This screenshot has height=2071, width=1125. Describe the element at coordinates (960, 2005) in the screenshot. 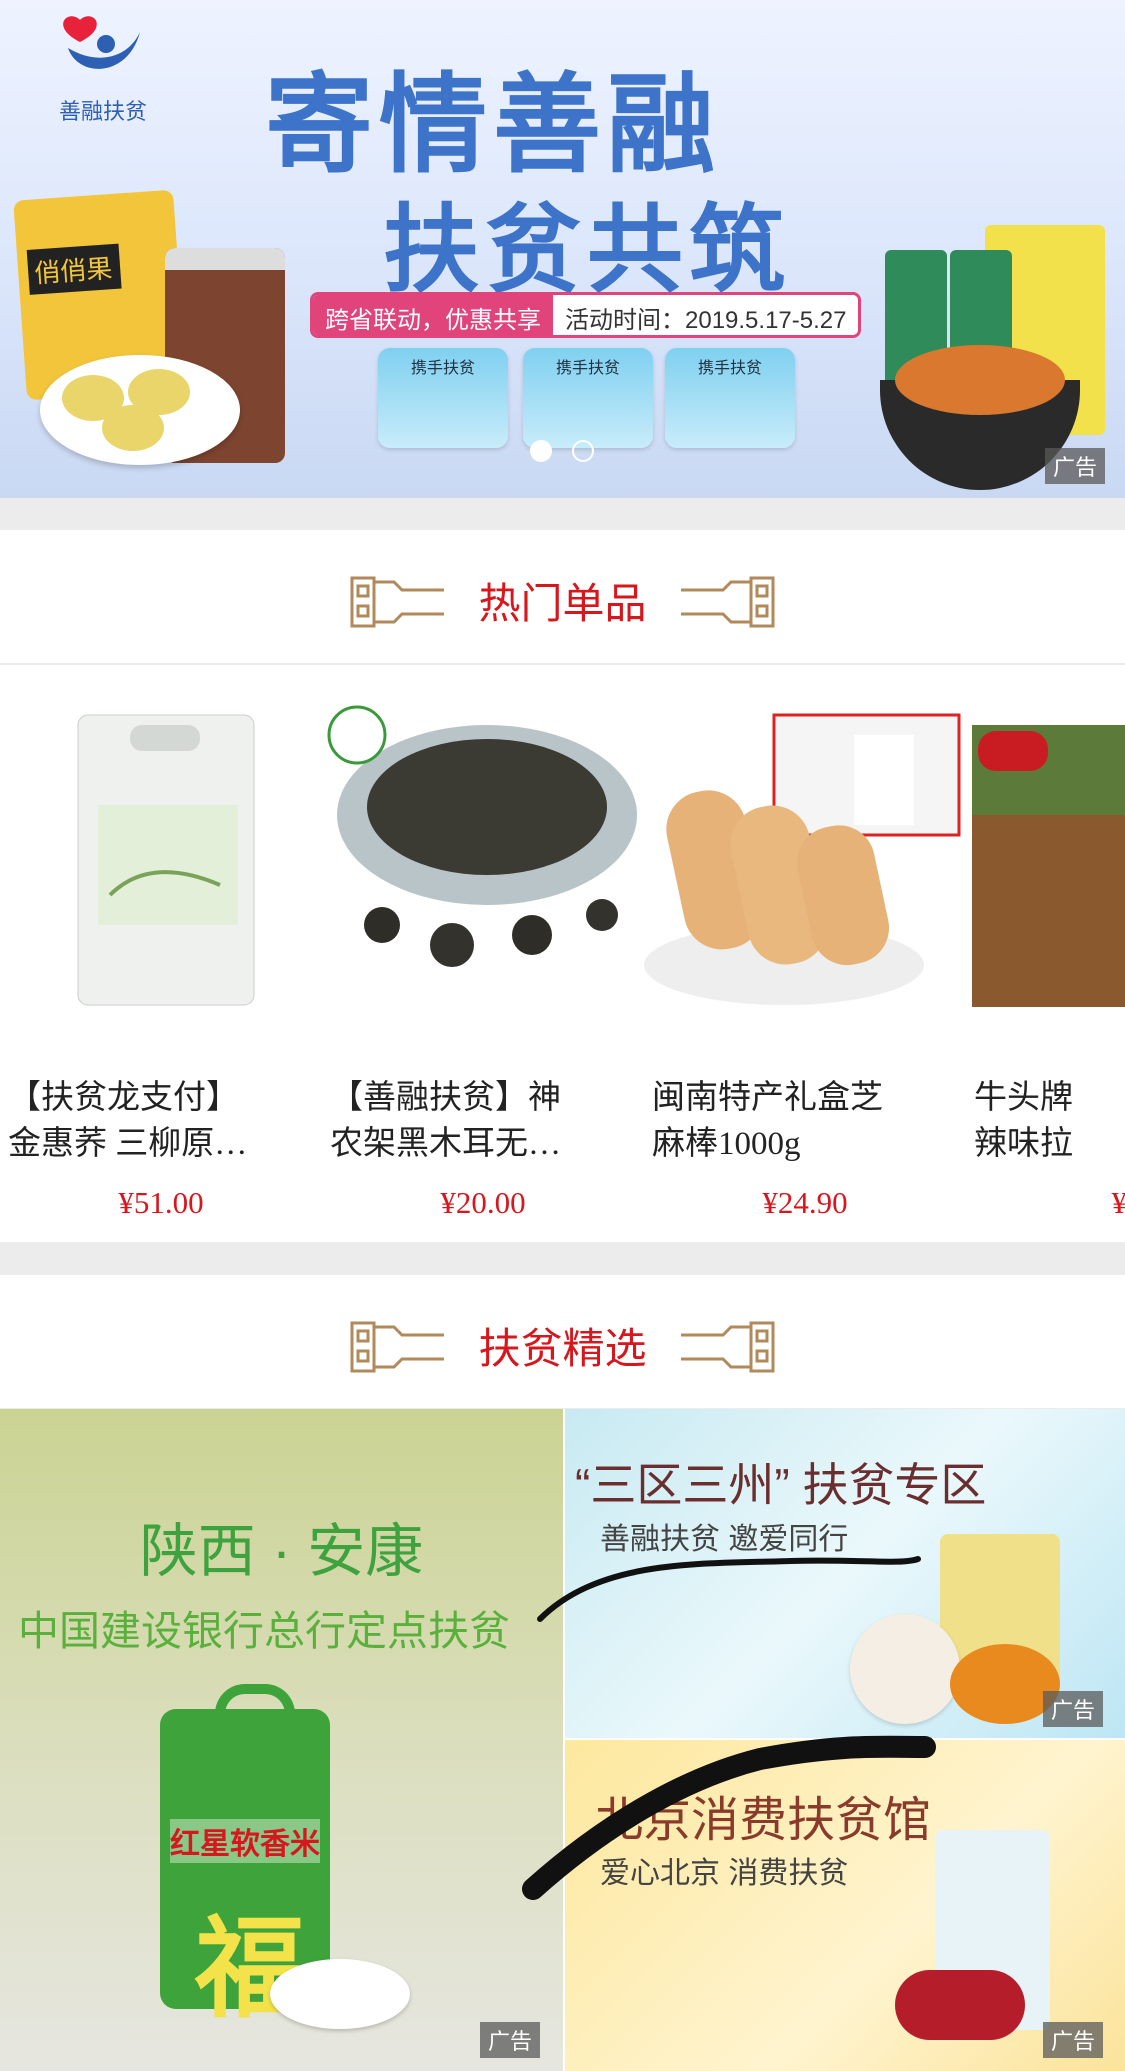

I see `red-dates-image` at that location.